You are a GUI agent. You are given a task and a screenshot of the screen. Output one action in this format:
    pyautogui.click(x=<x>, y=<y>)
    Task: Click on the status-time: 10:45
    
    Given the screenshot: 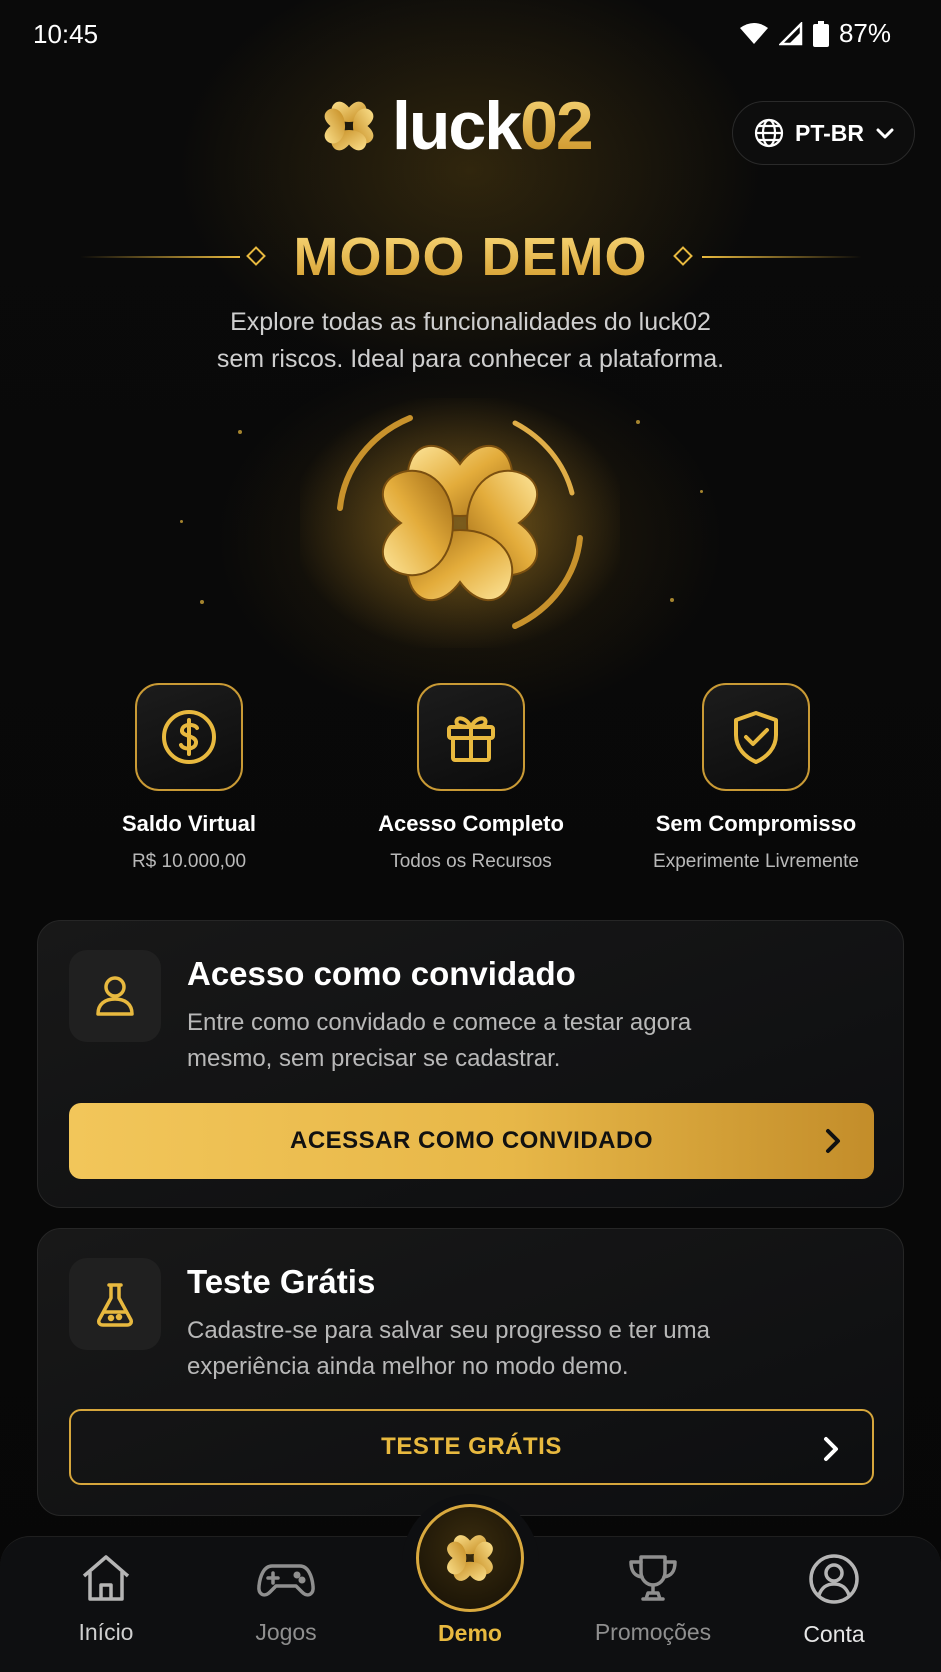 What is the action you would take?
    pyautogui.click(x=66, y=34)
    